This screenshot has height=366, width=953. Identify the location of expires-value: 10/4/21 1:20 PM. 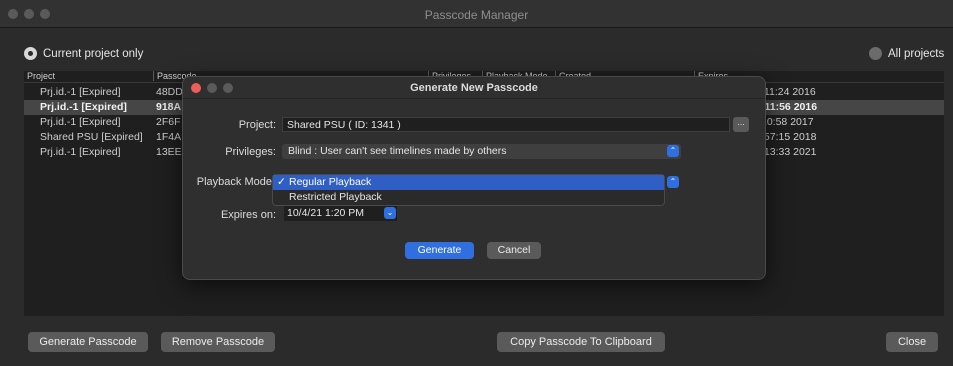
(326, 213).